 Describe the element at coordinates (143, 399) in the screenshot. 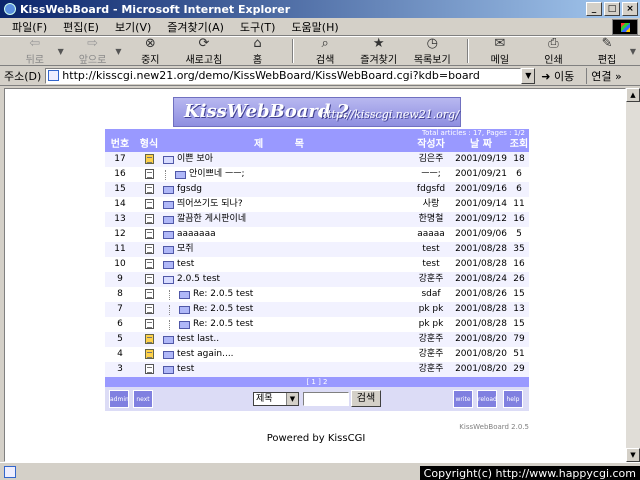

I see `next-button: next` at that location.